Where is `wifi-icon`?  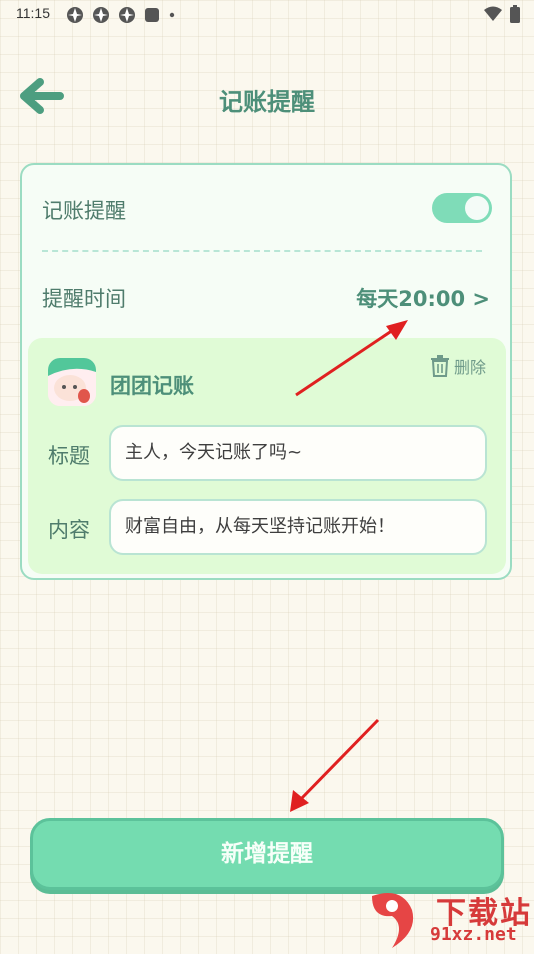
wifi-icon is located at coordinates (493, 13).